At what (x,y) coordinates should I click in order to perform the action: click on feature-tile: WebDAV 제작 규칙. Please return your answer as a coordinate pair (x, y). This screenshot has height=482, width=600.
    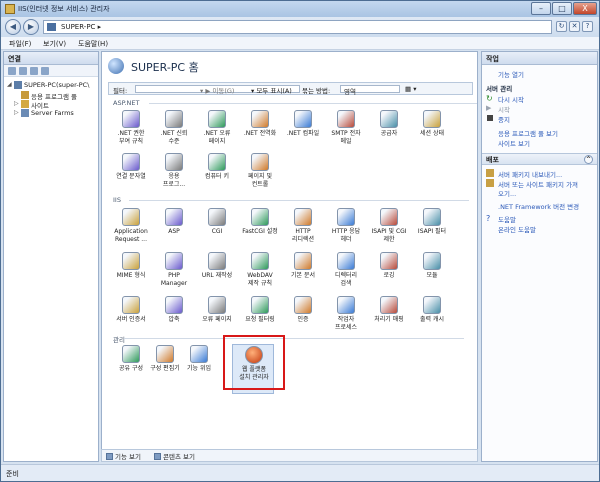
    Looking at the image, I should click on (260, 276).